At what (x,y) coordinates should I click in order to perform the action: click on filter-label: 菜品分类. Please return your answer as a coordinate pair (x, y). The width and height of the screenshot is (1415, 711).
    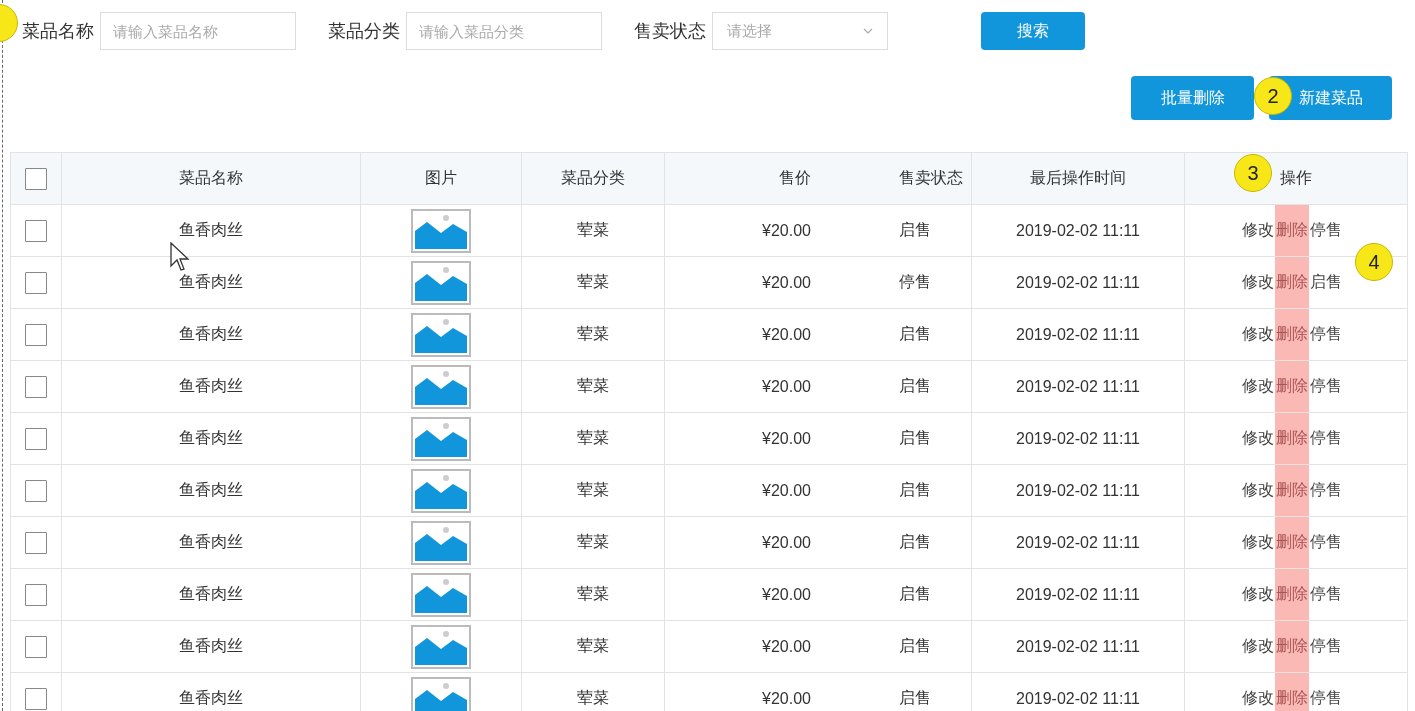
    Looking at the image, I should click on (364, 31).